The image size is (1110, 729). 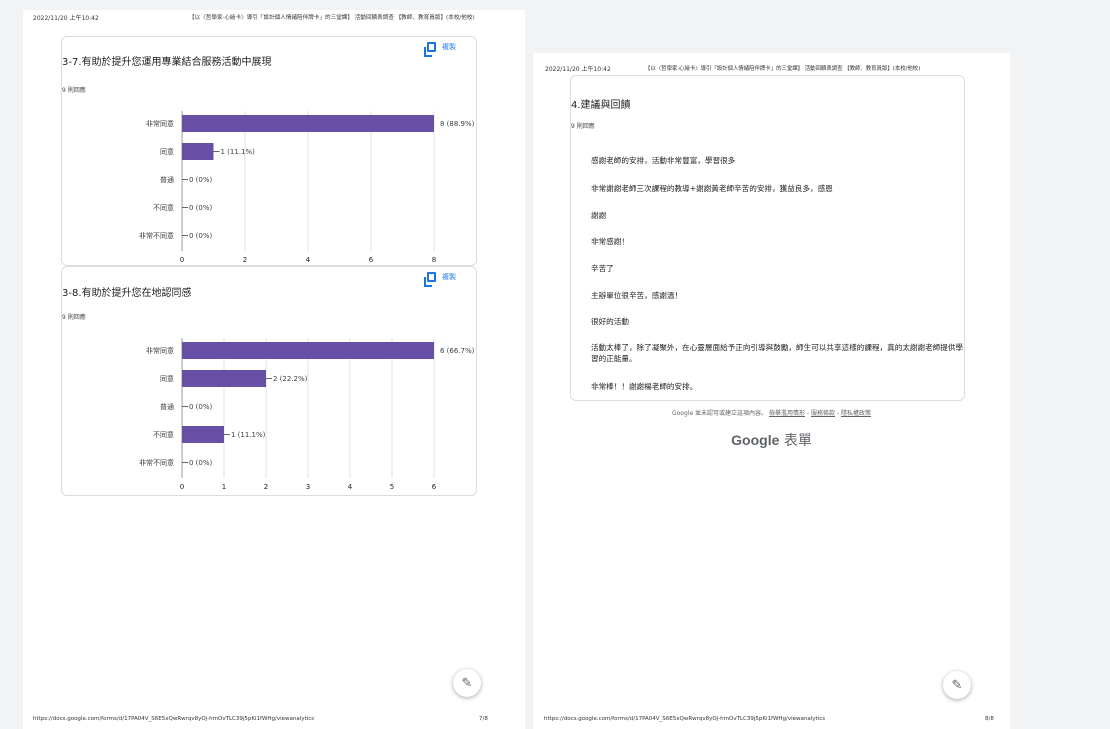 I want to click on print-footer-page: 7/8, so click(x=483, y=719).